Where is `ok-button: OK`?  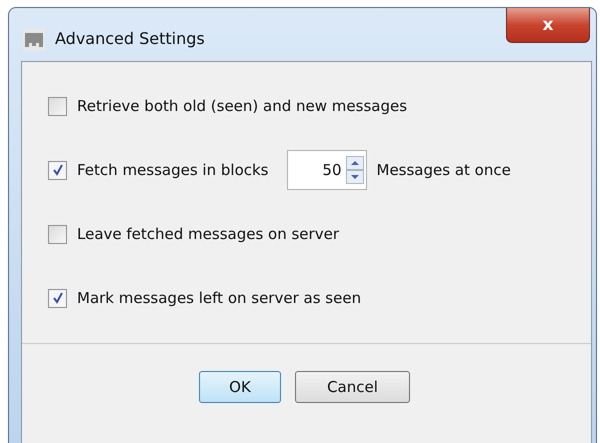 ok-button: OK is located at coordinates (240, 387).